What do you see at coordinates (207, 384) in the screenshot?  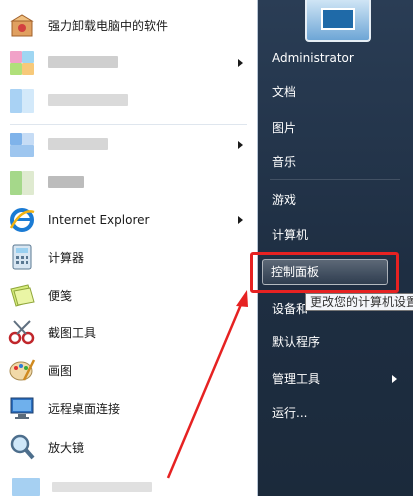 I see `annotation-arrow-icon` at bounding box center [207, 384].